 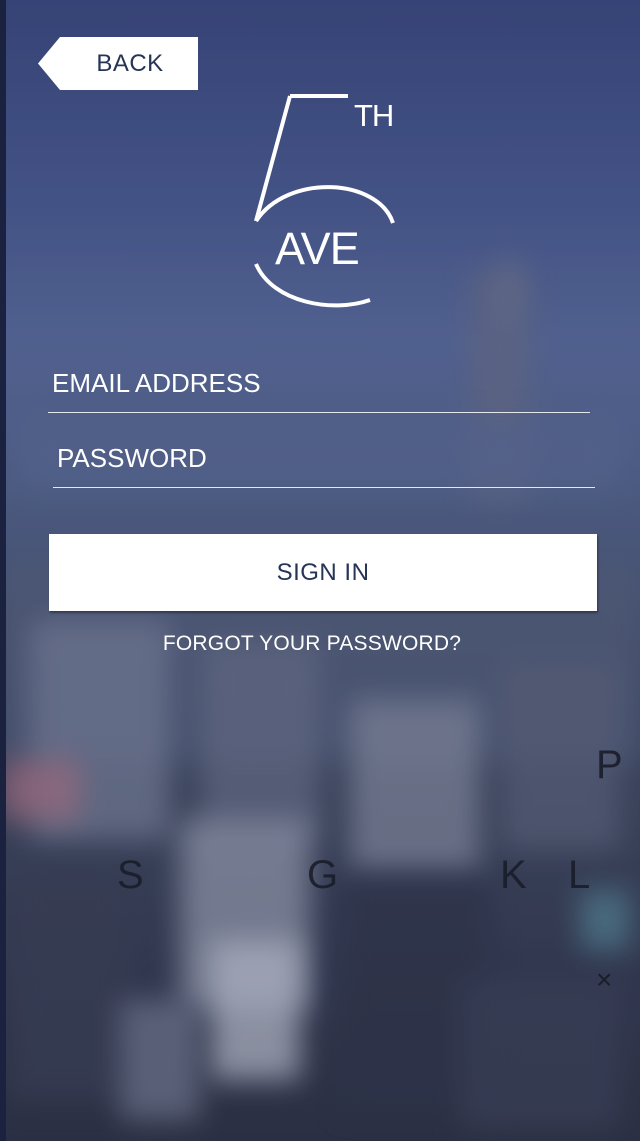 I want to click on logo-word: AVE, so click(x=317, y=248).